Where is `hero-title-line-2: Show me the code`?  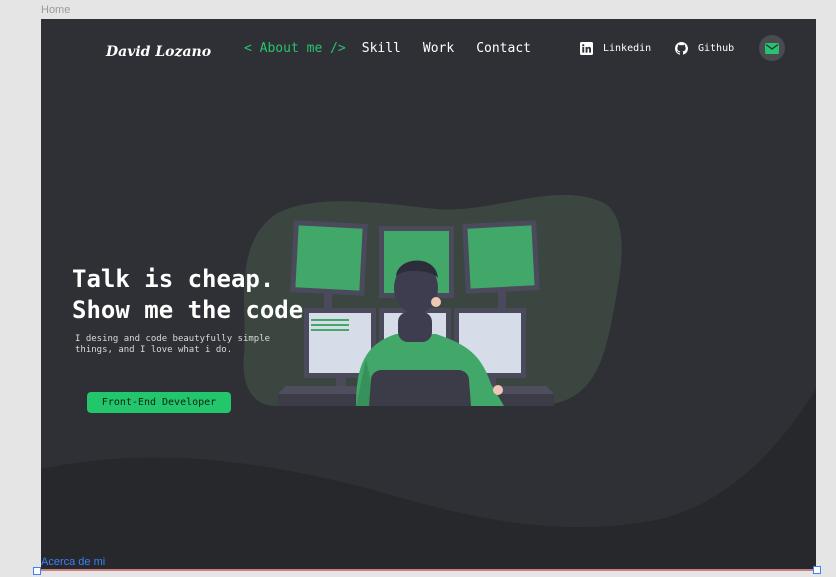 hero-title-line-2: Show me the code is located at coordinates (188, 310).